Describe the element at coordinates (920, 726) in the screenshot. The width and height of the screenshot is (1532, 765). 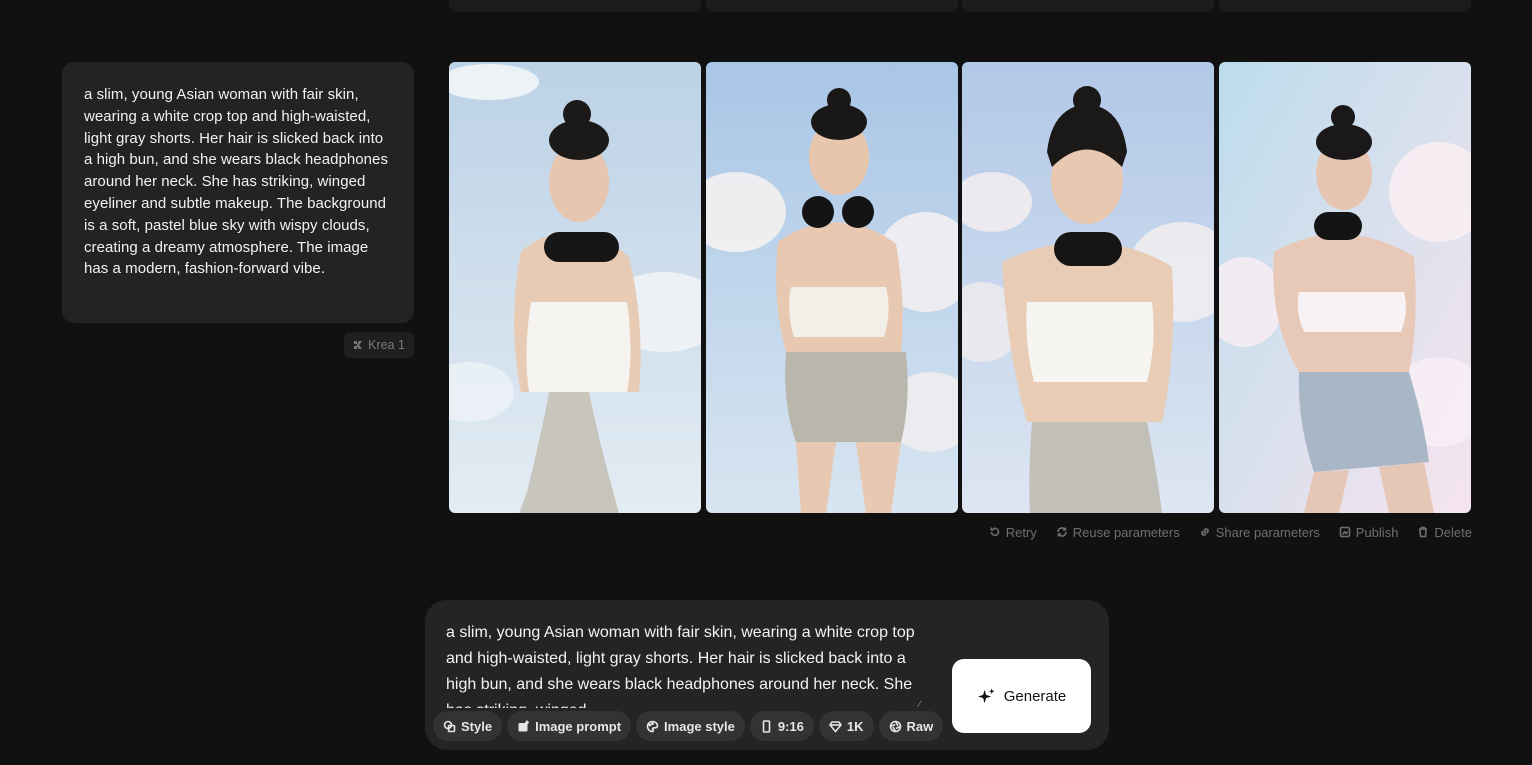
I see `raw-mode-label: Raw` at that location.